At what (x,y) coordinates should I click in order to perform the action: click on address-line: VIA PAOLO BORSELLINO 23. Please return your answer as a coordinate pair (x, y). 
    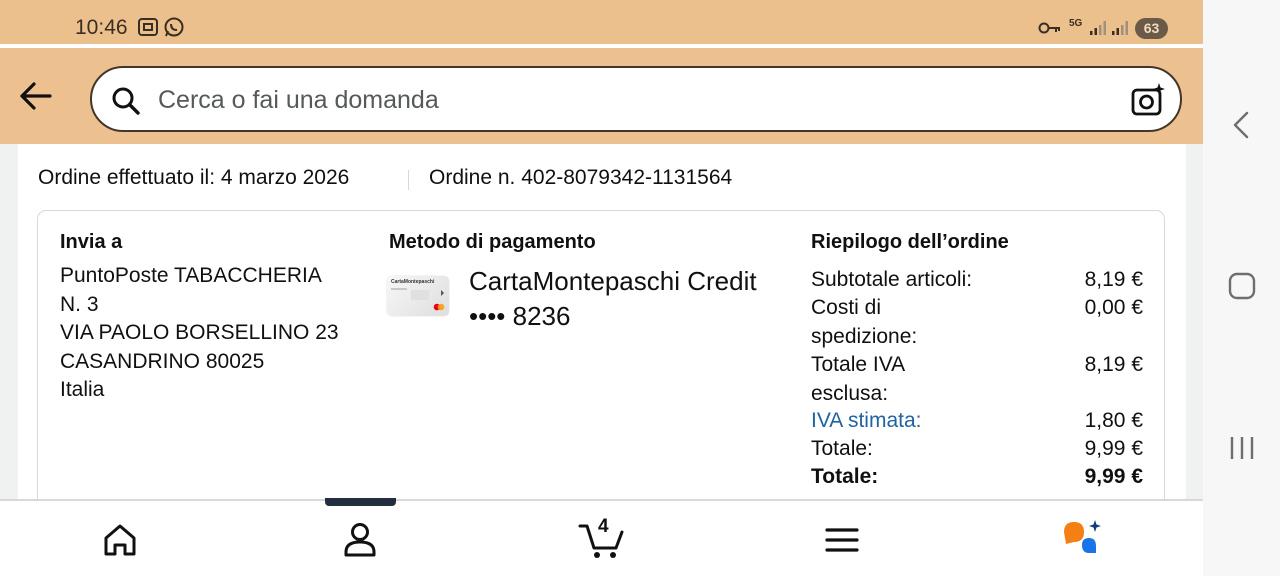
    Looking at the image, I should click on (199, 332).